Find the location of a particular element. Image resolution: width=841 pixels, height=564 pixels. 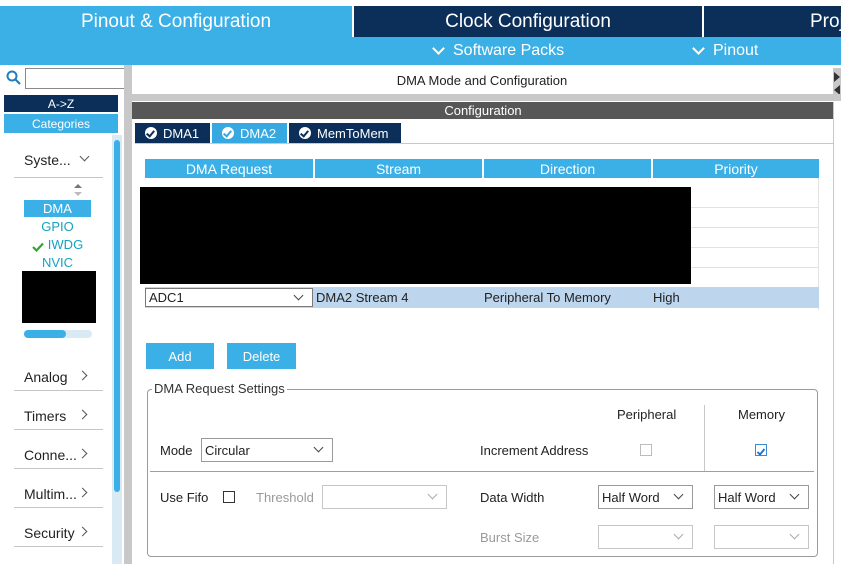

search-input is located at coordinates (75, 78).